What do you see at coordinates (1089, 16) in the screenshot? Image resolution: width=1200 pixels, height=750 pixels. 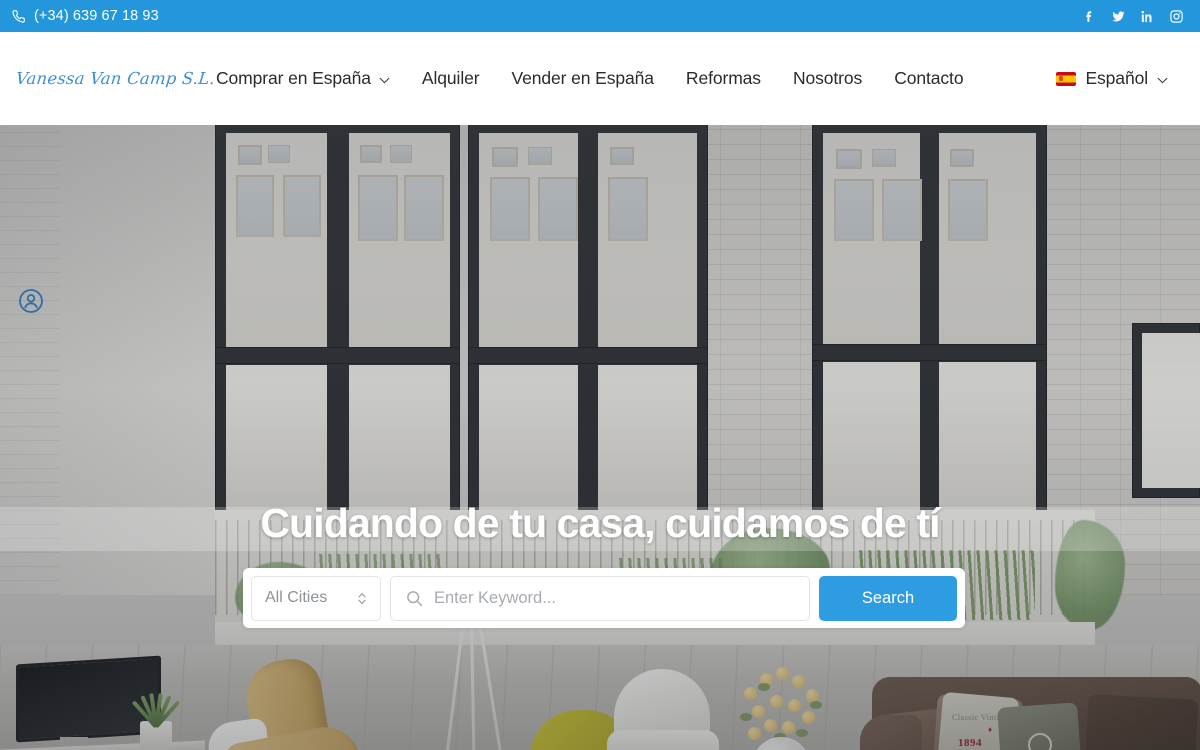 I see `facebook-icon` at bounding box center [1089, 16].